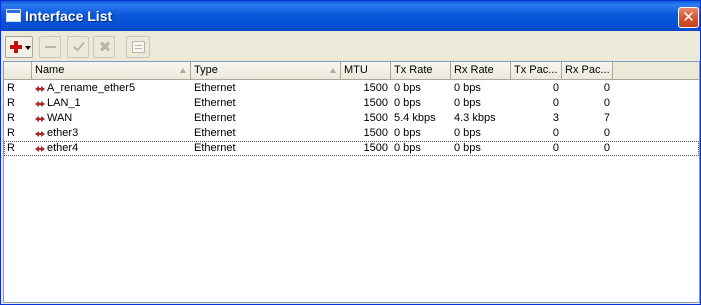 The width and height of the screenshot is (701, 305). What do you see at coordinates (60, 118) in the screenshot?
I see `cell-name-text: WAN` at bounding box center [60, 118].